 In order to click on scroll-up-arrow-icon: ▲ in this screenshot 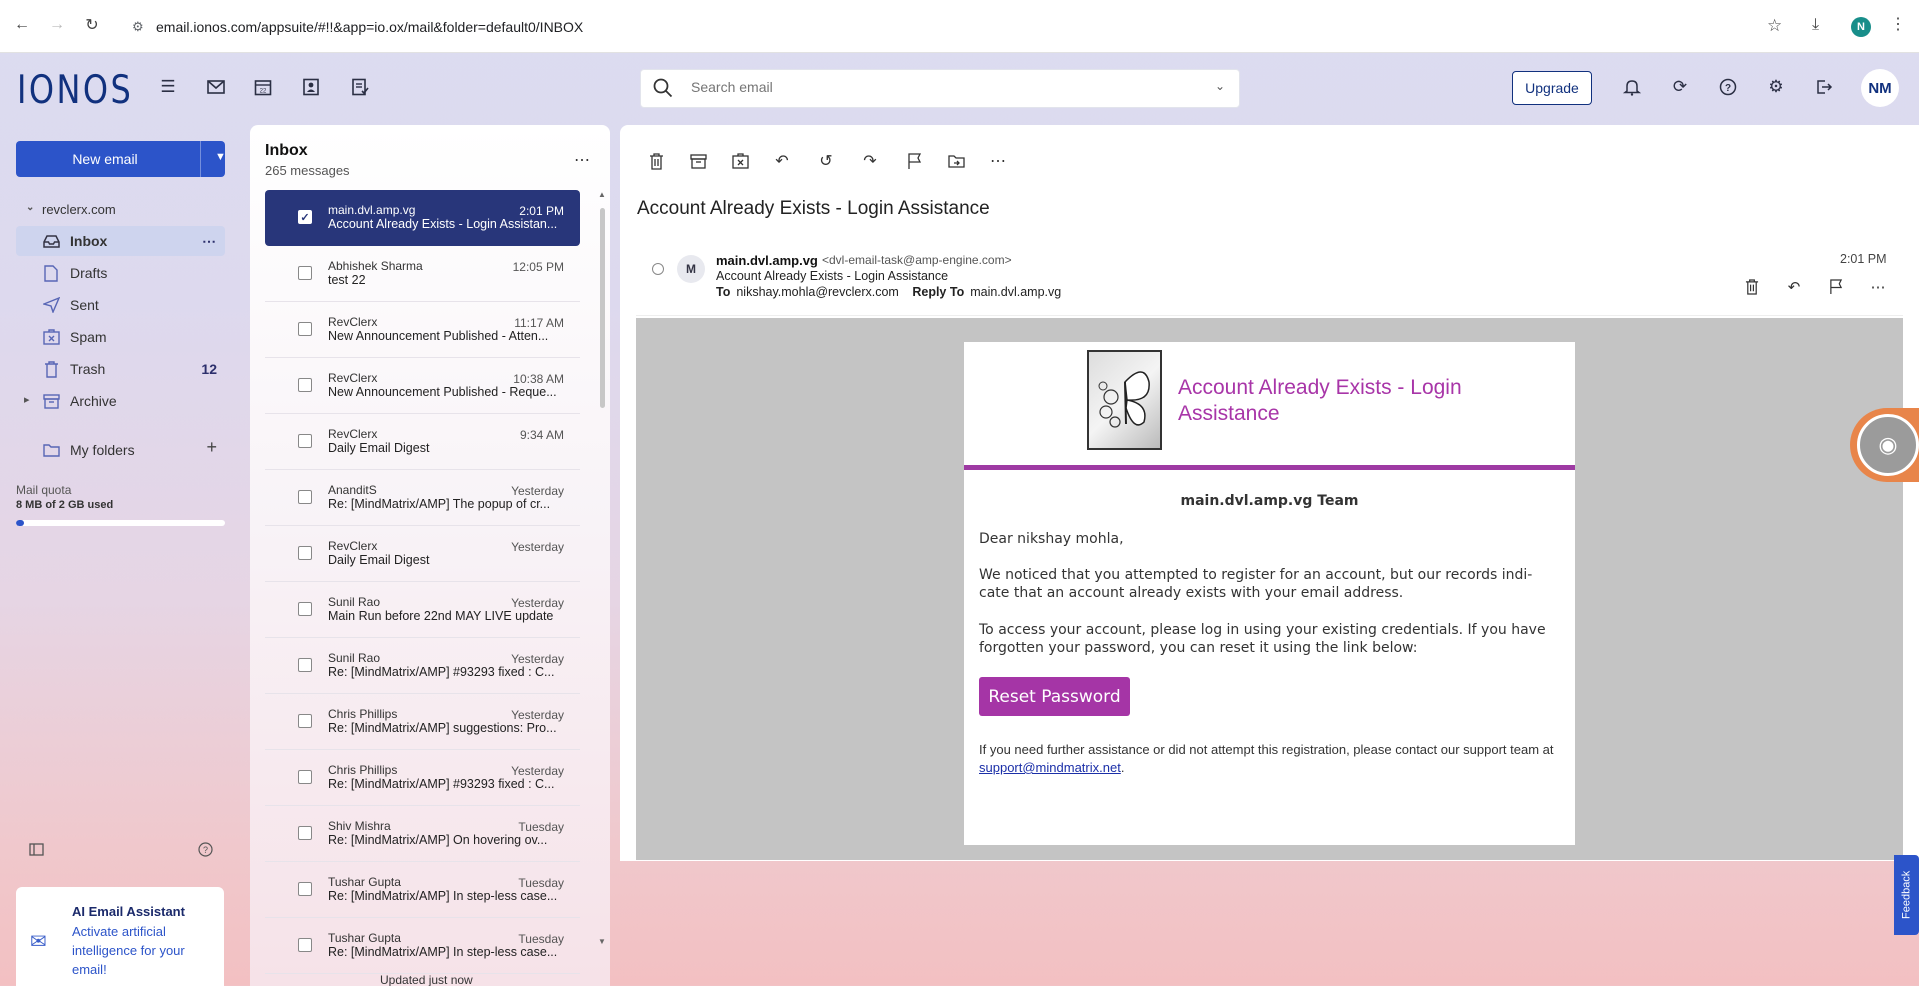, I will do `click(602, 194)`.